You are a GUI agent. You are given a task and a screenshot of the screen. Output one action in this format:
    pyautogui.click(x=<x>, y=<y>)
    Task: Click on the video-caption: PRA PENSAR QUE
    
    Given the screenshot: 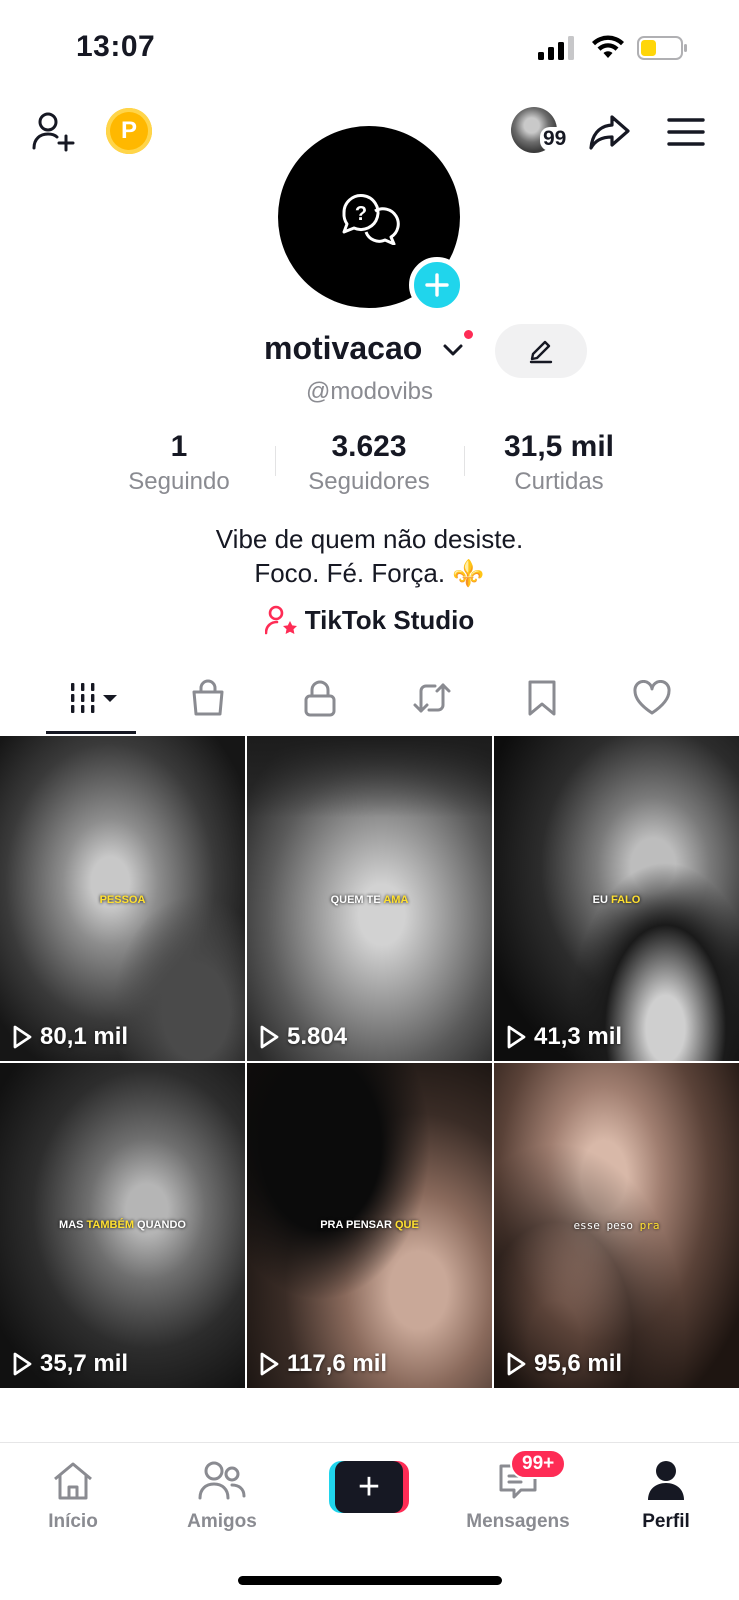 What is the action you would take?
    pyautogui.click(x=369, y=1225)
    